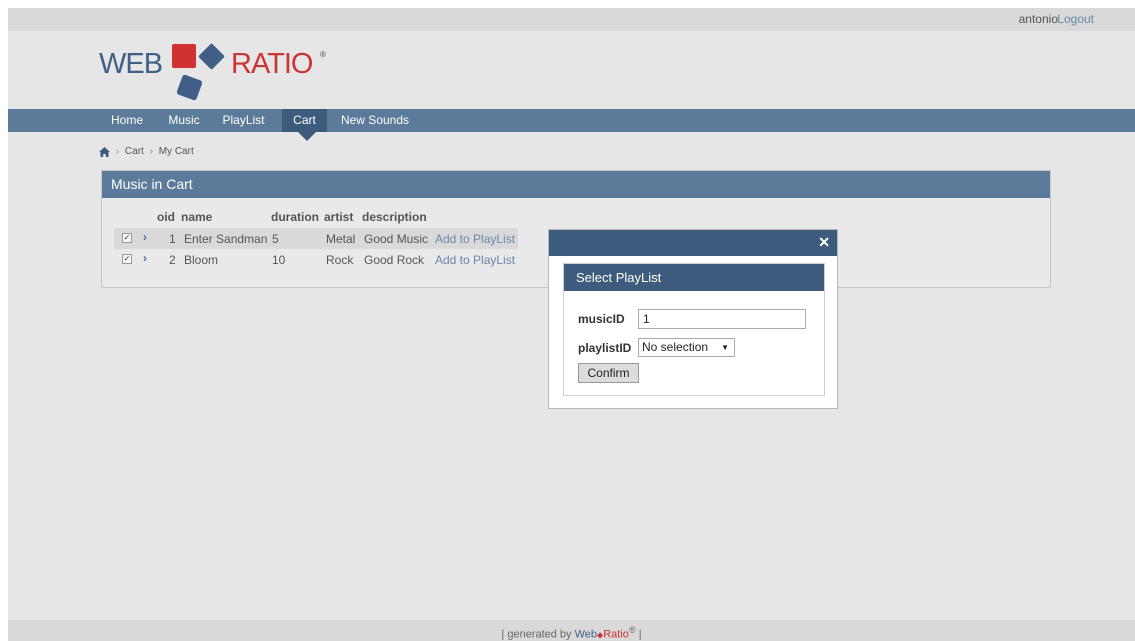 Image resolution: width=1135 pixels, height=641 pixels. Describe the element at coordinates (586, 634) in the screenshot. I see `footer-brand-web: Web` at that location.